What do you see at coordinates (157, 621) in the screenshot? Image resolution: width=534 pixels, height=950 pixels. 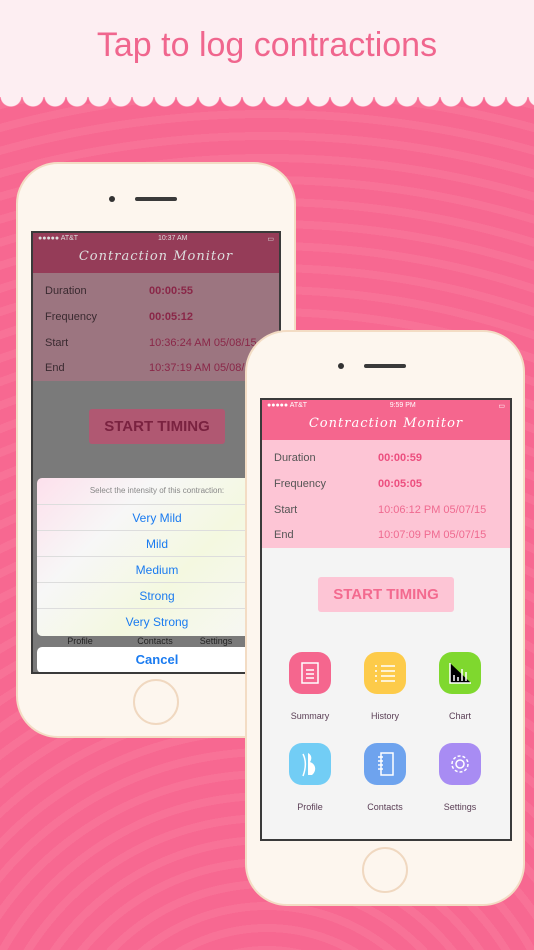 I see `option-very-strong: Very Strong` at bounding box center [157, 621].